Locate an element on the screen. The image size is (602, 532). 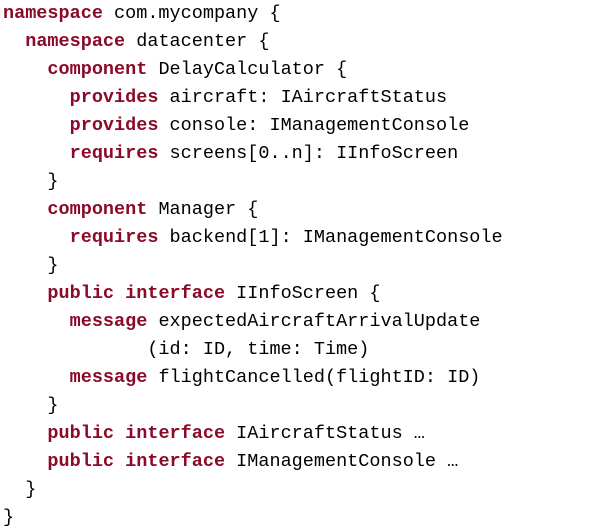
code-text: DelayCalculator { is located at coordinates (247, 69).